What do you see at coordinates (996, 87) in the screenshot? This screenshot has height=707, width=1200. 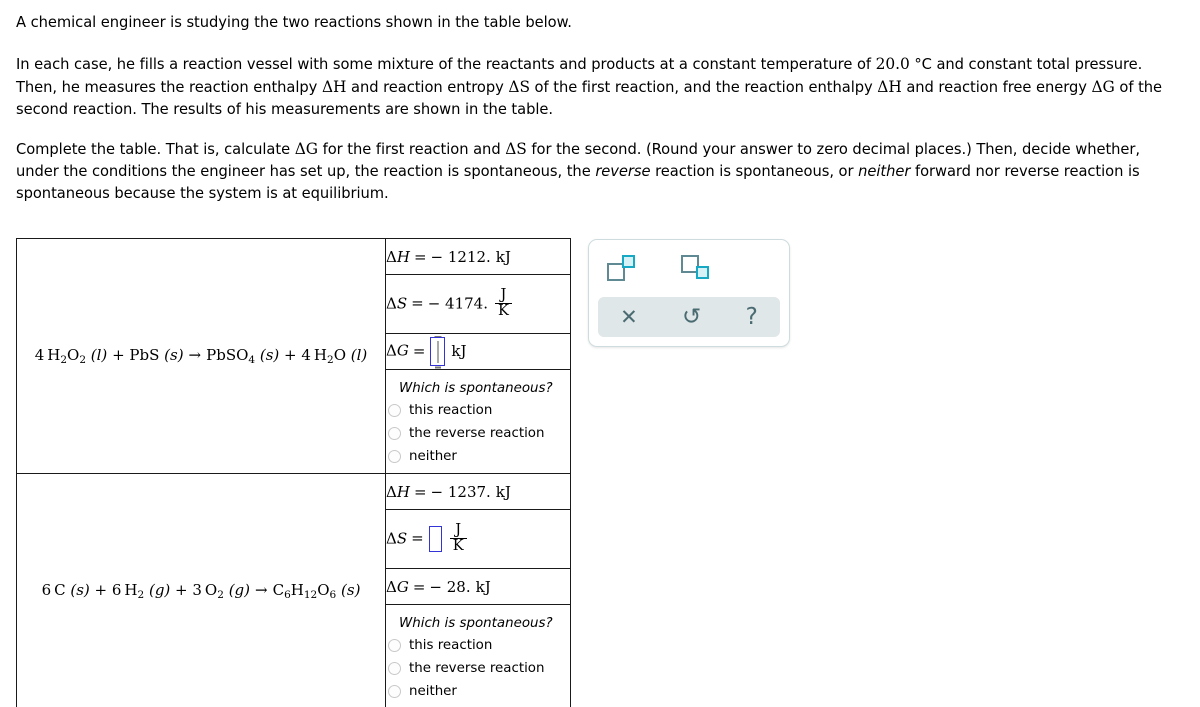 I see `setup-text-e: and reaction free energy` at bounding box center [996, 87].